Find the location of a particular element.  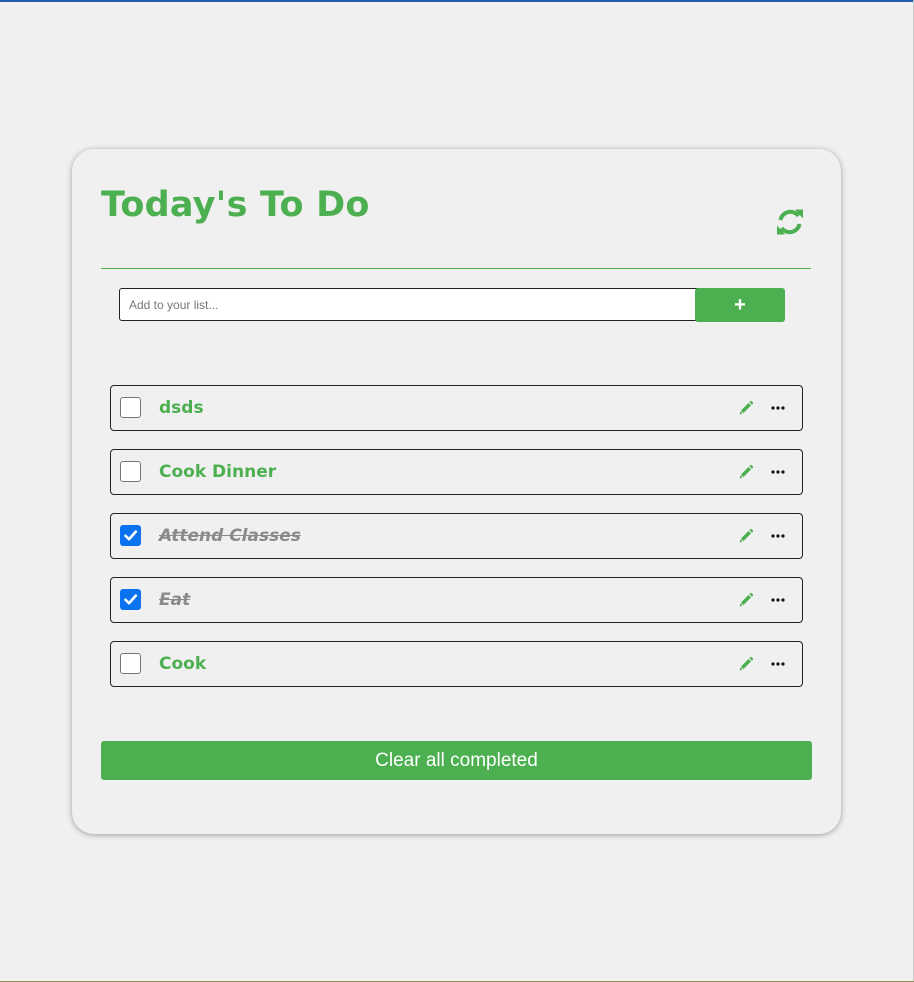

todo-item: Cook is located at coordinates (456, 664).